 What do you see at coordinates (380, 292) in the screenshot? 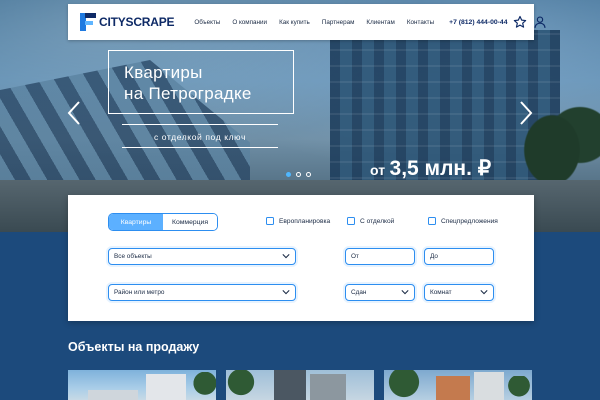
I see `status-select: Сдан` at bounding box center [380, 292].